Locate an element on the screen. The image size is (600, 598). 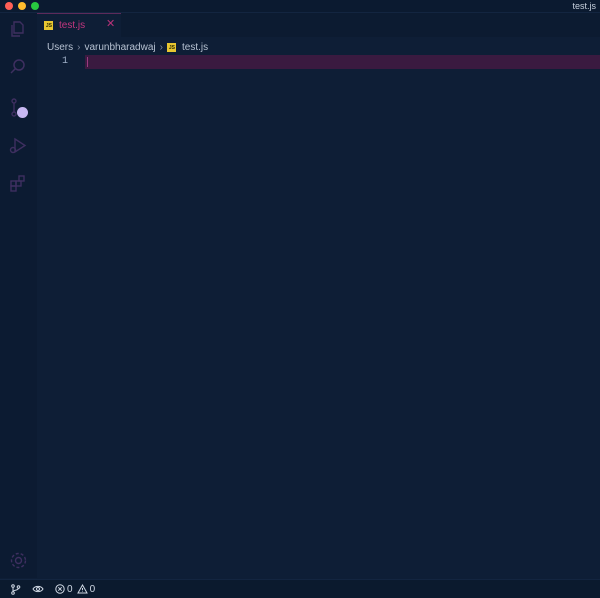
activity-bar is located at coordinates (18, 295).